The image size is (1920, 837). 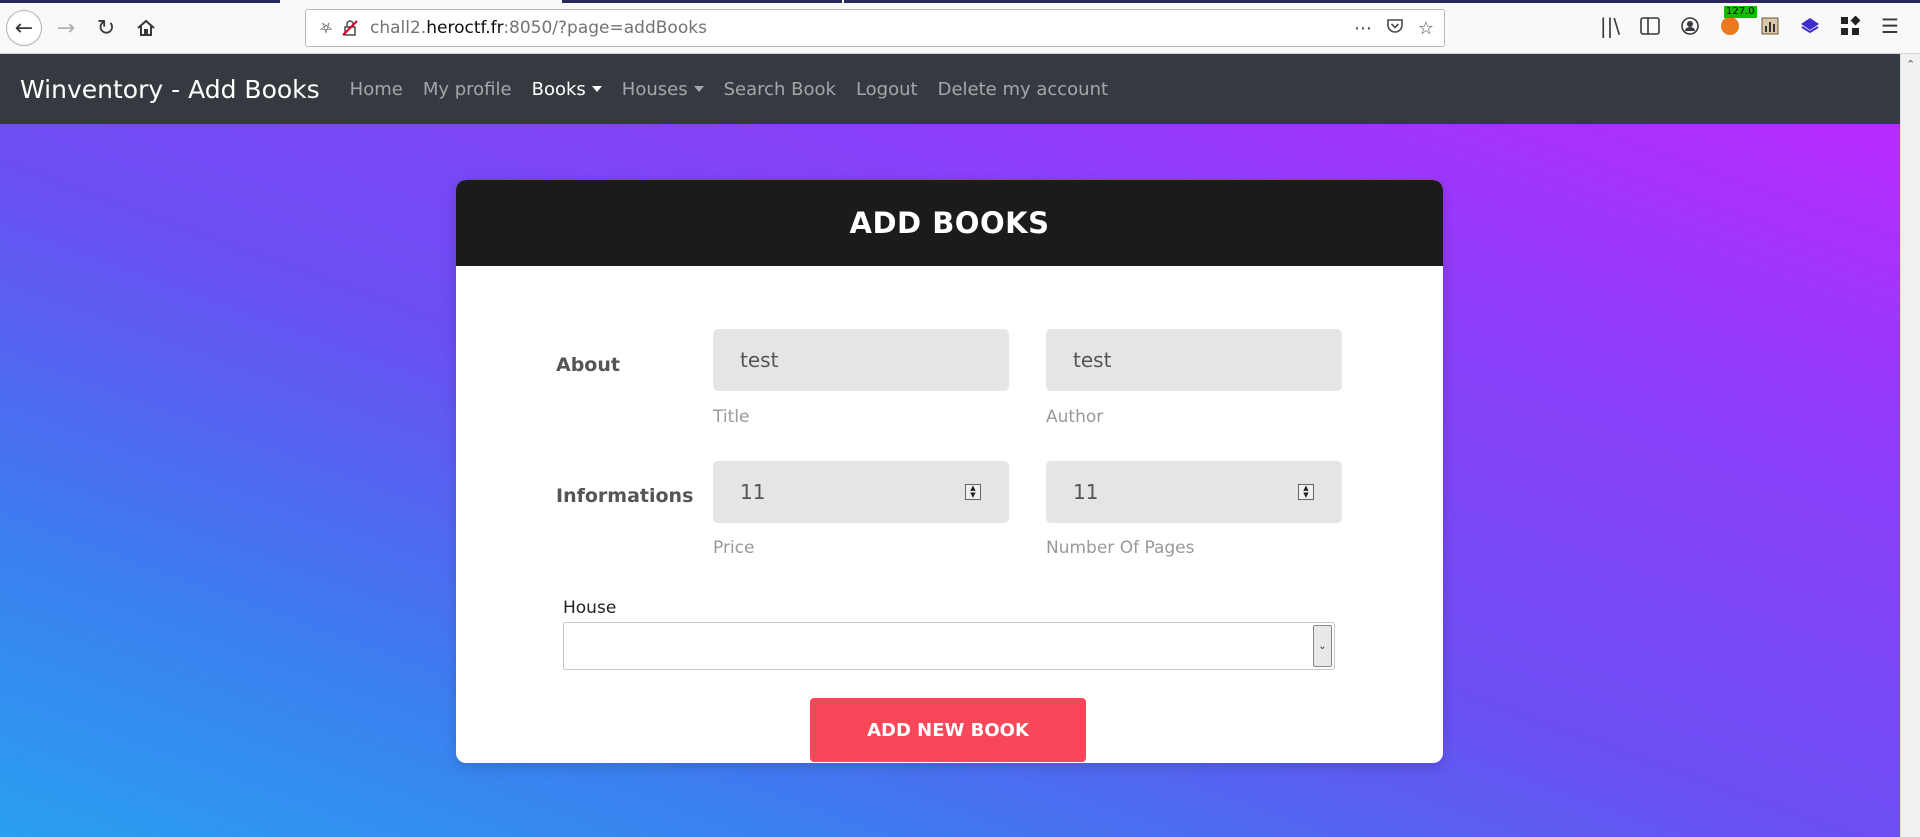 I want to click on insecure-lock-icon, so click(x=350, y=28).